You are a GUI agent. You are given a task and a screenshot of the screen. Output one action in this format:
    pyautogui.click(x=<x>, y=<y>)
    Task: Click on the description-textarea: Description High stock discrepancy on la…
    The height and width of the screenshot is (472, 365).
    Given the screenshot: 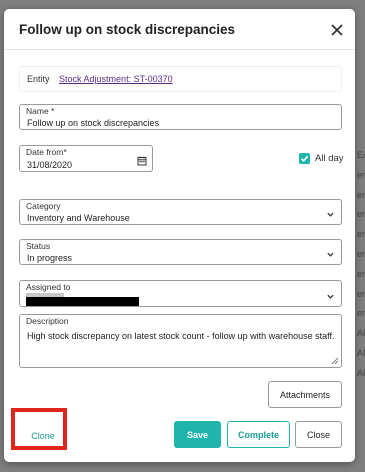 What is the action you would take?
    pyautogui.click(x=180, y=341)
    